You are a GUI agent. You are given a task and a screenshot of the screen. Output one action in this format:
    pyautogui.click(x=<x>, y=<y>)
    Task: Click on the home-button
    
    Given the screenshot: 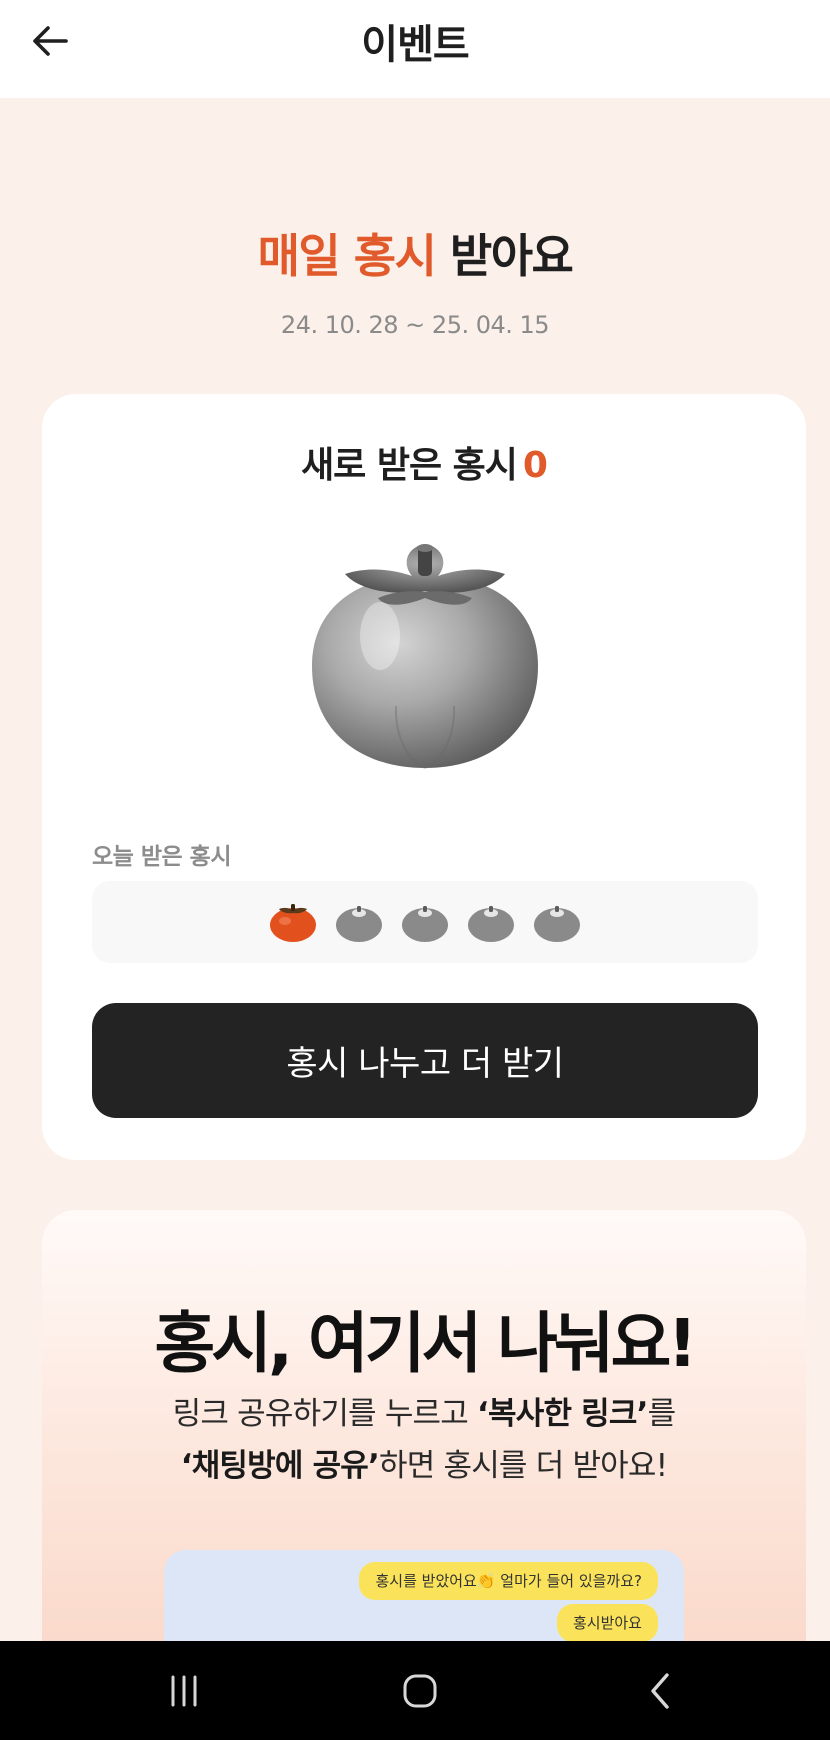 What is the action you would take?
    pyautogui.click(x=420, y=1691)
    